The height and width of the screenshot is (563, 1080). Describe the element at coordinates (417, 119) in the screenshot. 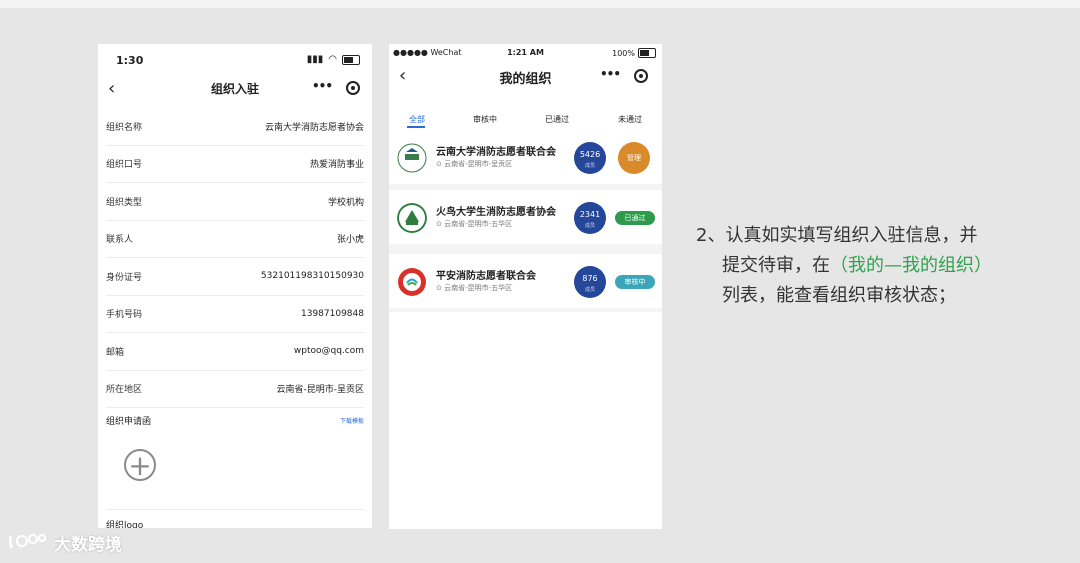

I see `tab-all: 全部` at that location.